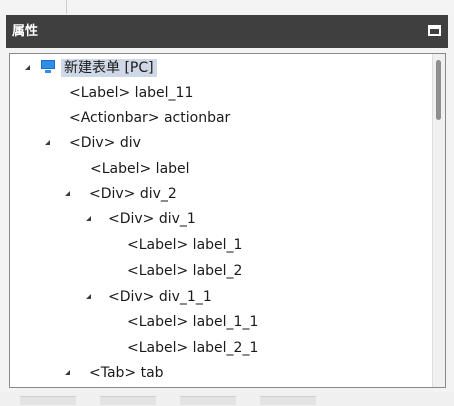  What do you see at coordinates (105, 143) in the screenshot?
I see `tree-node-label: <Div> div` at bounding box center [105, 143].